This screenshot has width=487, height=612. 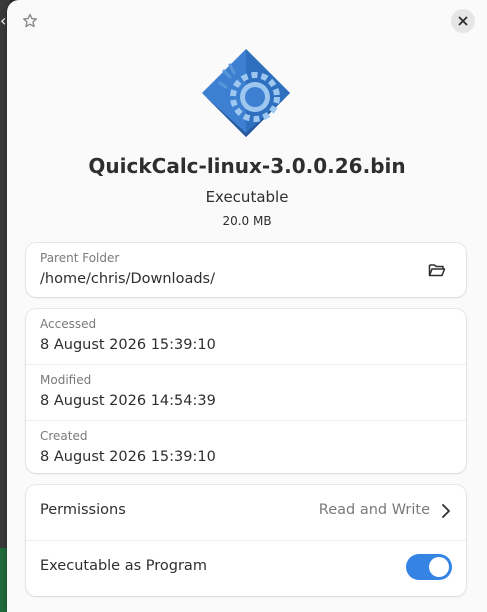 What do you see at coordinates (246, 93) in the screenshot?
I see `gear-application-icon` at bounding box center [246, 93].